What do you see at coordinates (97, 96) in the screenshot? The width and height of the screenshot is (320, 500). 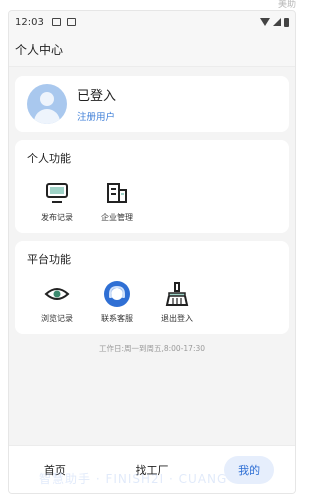 I see `profile-name: 已登入` at bounding box center [97, 96].